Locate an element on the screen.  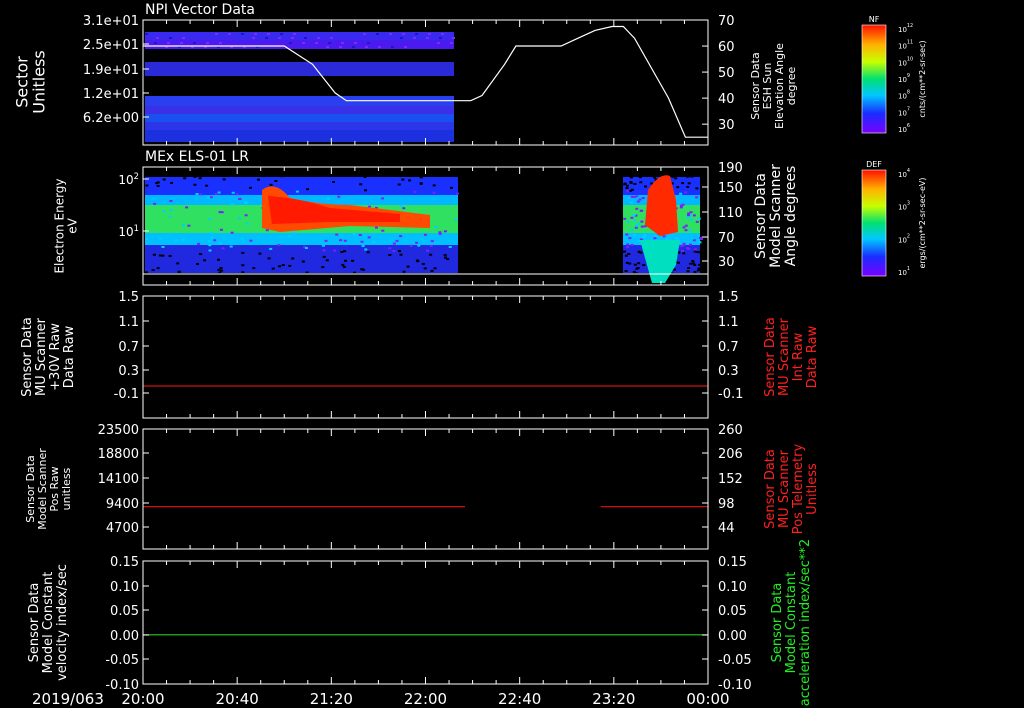
y-tick-label: 4700 is located at coordinates (122, 528).